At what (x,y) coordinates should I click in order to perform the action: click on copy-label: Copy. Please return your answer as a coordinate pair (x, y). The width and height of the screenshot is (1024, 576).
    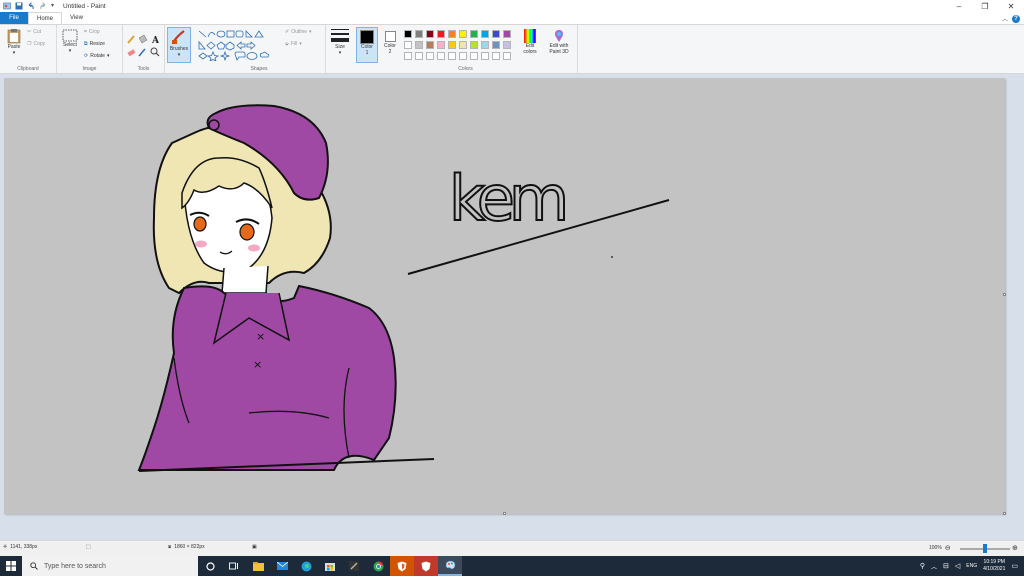
    Looking at the image, I should click on (39, 44).